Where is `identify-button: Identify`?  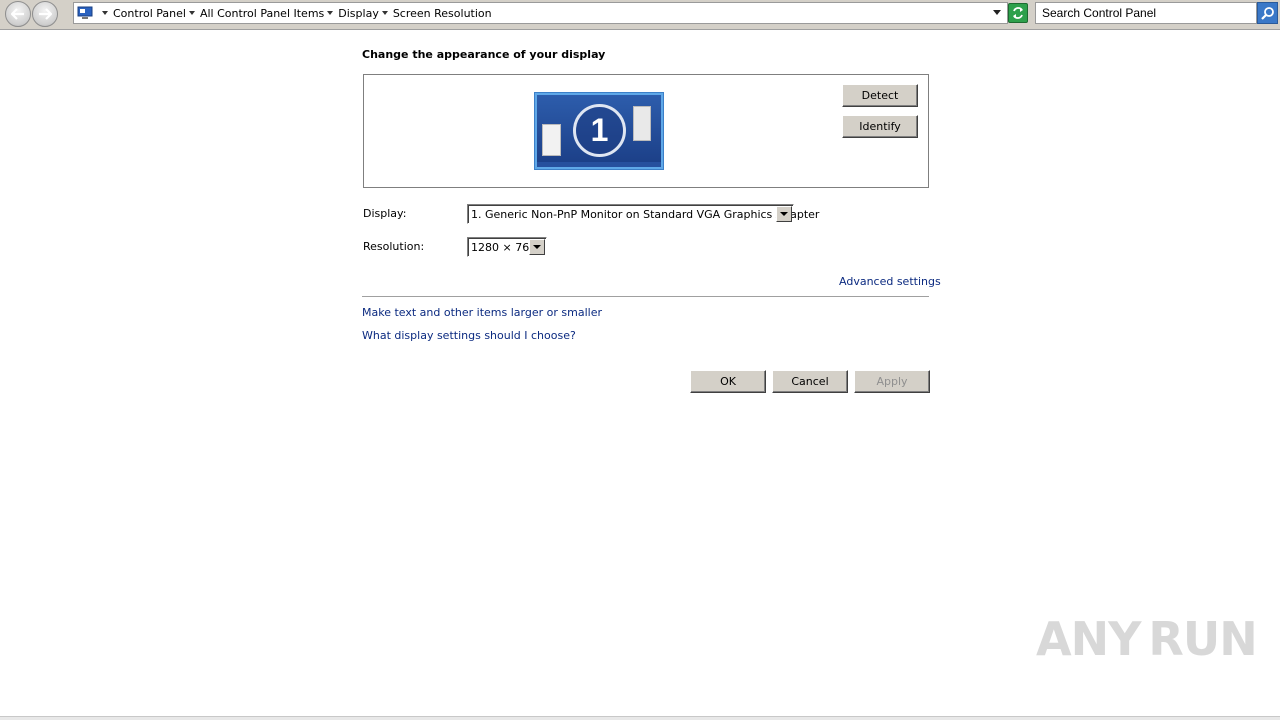 identify-button: Identify is located at coordinates (880, 126).